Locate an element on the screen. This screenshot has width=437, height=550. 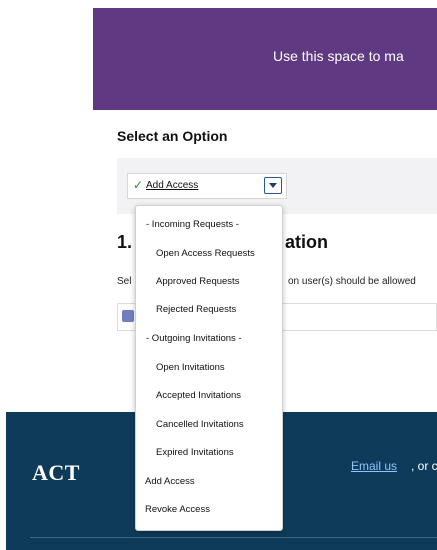
dropdown-item-accepted-invitations: Accepted Invitations is located at coordinates (209, 396).